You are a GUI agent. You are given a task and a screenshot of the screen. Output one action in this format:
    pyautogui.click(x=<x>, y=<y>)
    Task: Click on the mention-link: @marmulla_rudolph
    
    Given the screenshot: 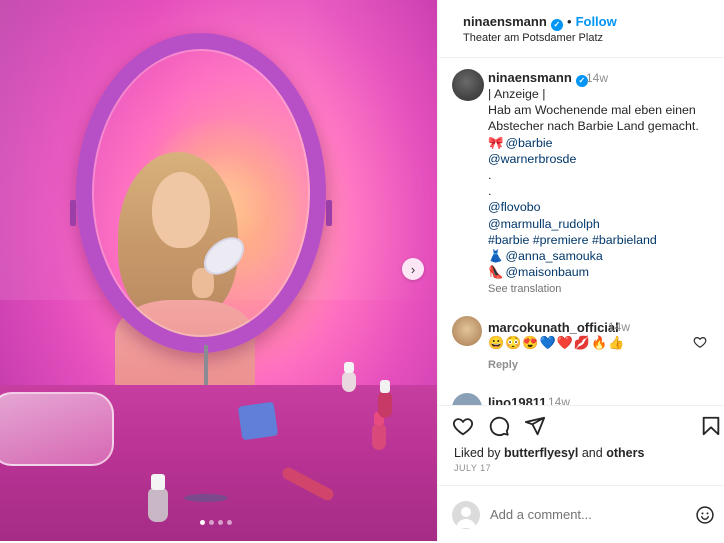 What is the action you would take?
    pyautogui.click(x=544, y=224)
    